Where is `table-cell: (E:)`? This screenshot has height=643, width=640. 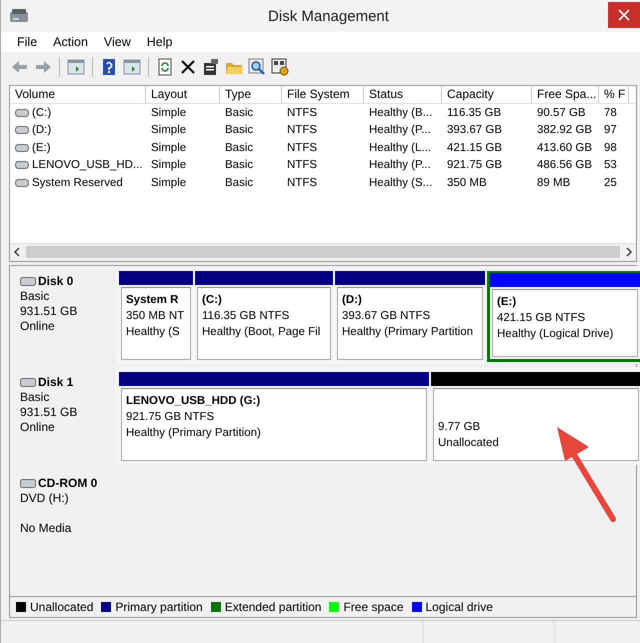 table-cell: (E:) is located at coordinates (41, 148).